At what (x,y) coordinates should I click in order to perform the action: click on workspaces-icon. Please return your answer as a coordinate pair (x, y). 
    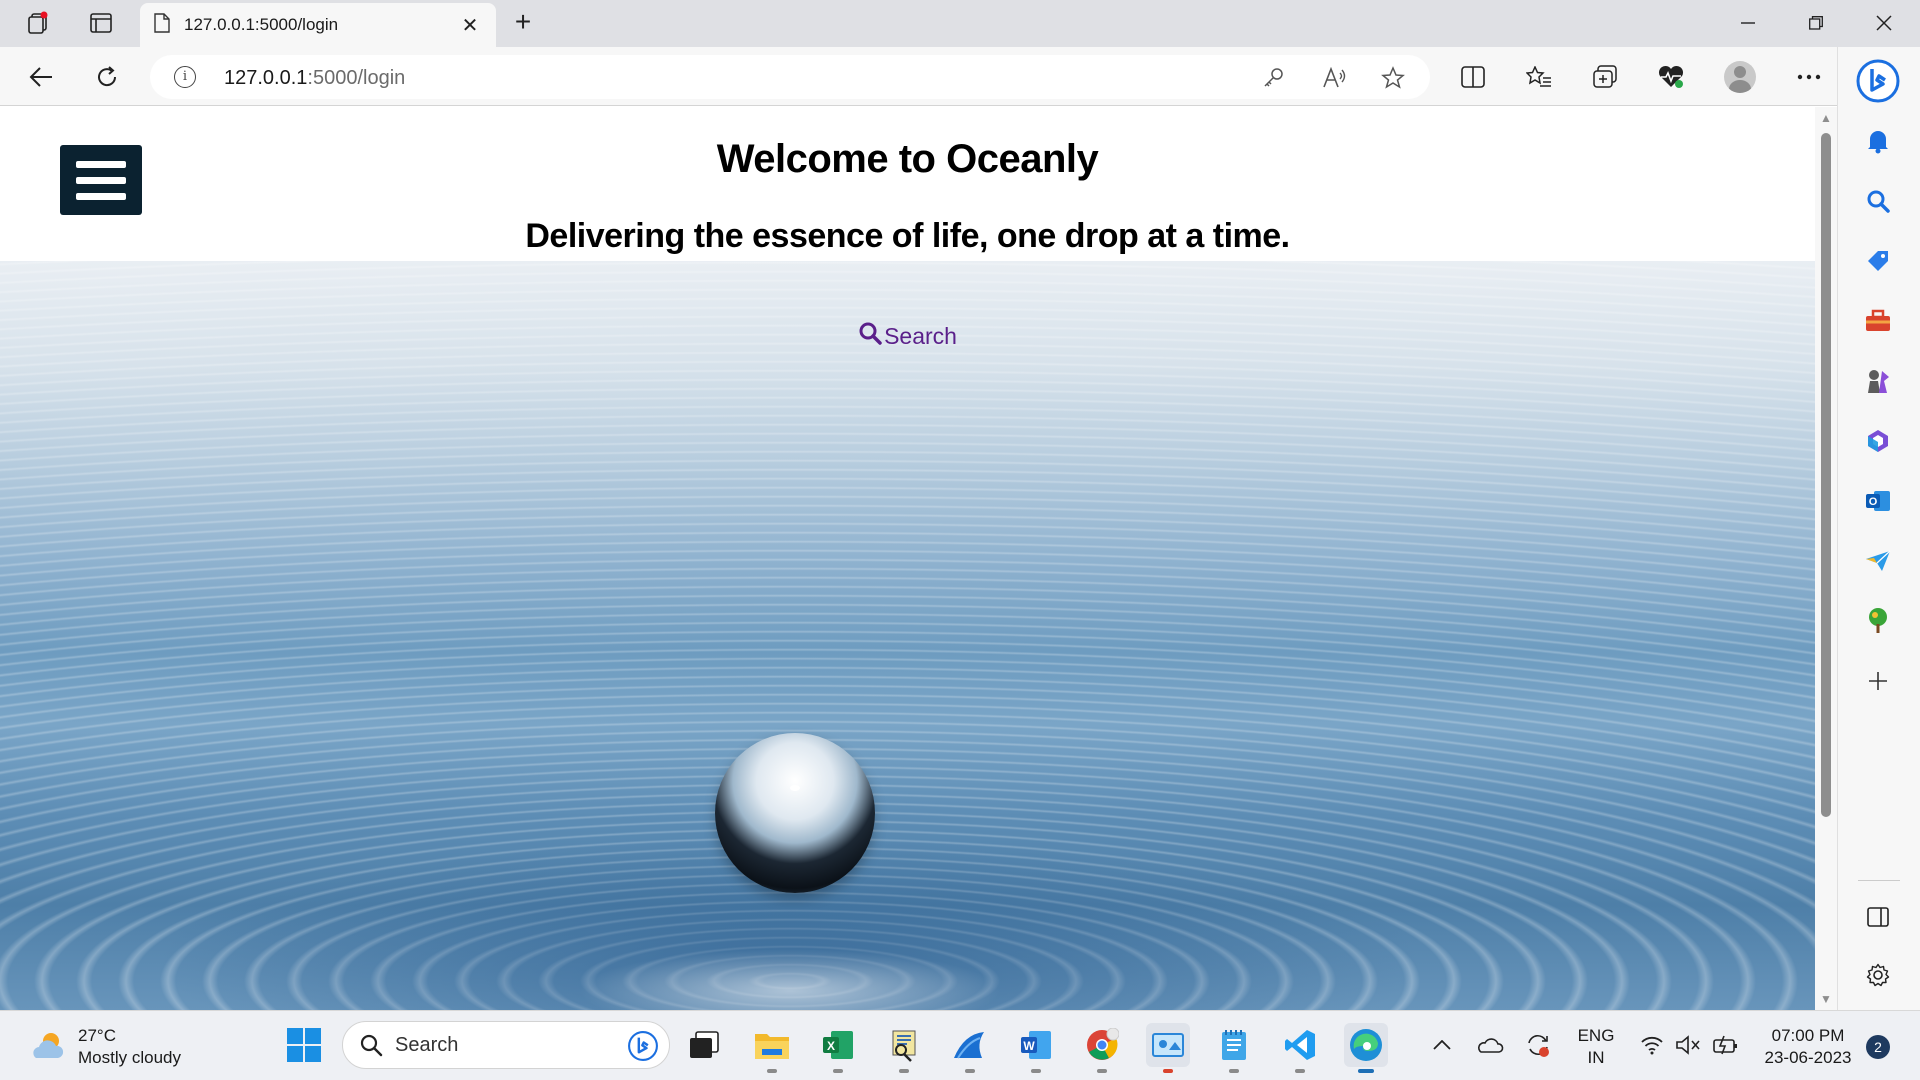
    Looking at the image, I should click on (39, 23).